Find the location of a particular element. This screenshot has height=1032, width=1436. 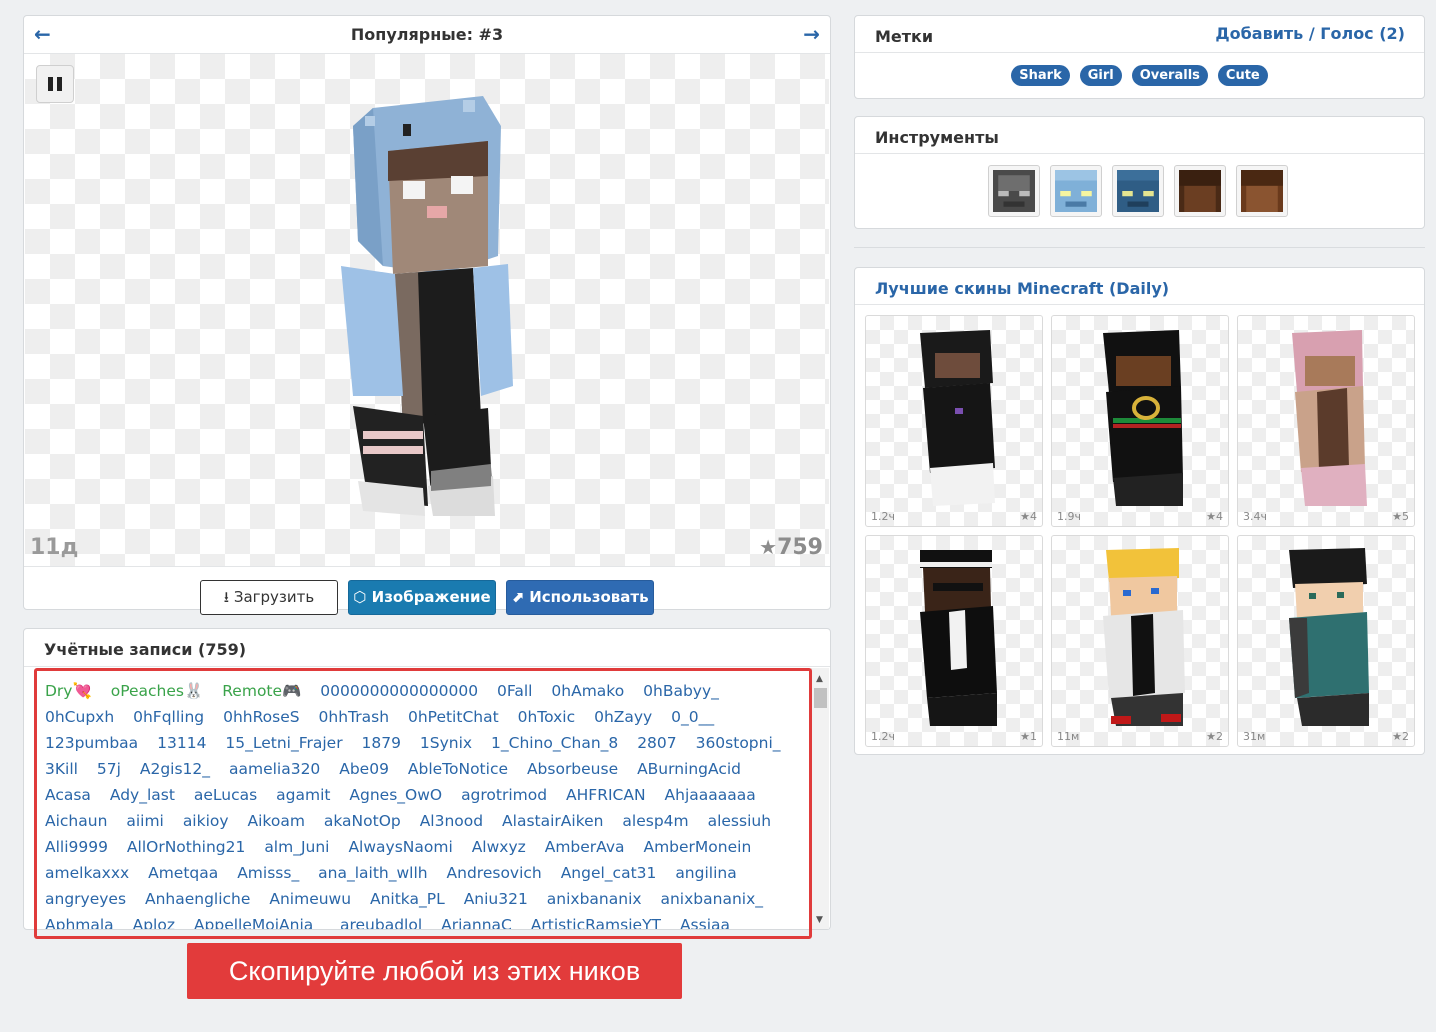

thumb-age: 3.4ч is located at coordinates (1255, 516).